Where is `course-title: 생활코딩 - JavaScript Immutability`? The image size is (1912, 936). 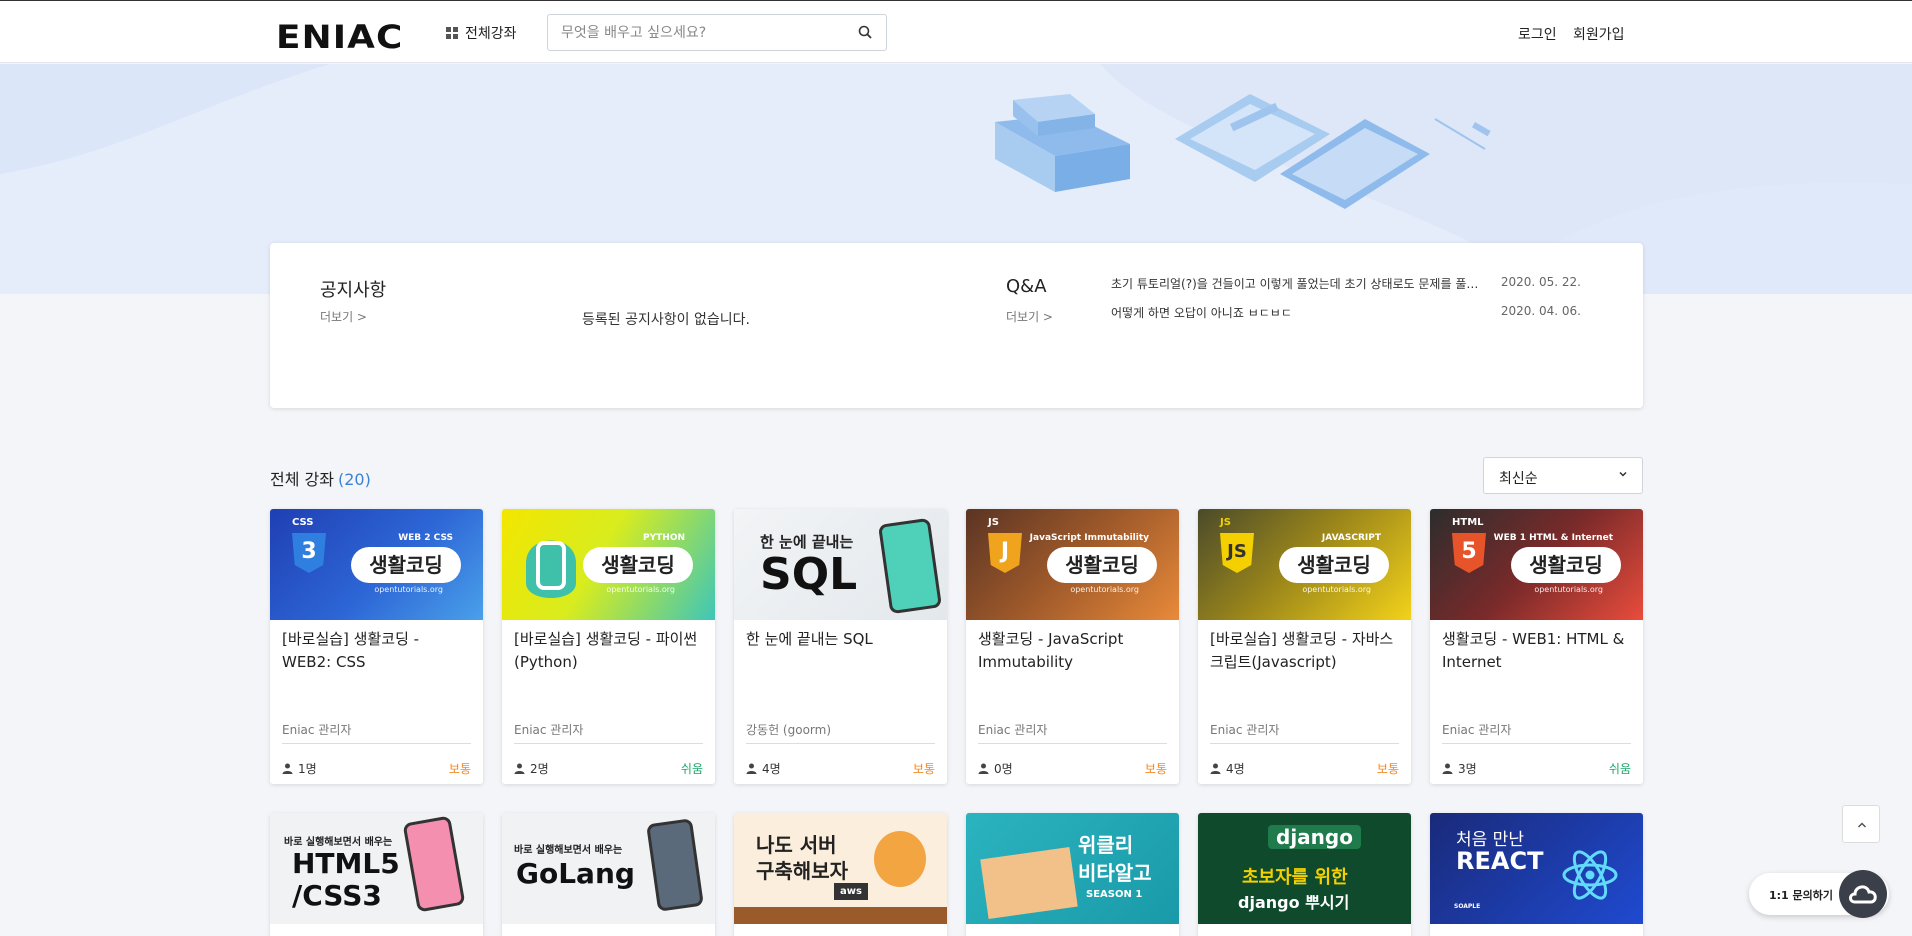
course-title: 생활코딩 - JavaScript Immutability is located at coordinates (1051, 650).